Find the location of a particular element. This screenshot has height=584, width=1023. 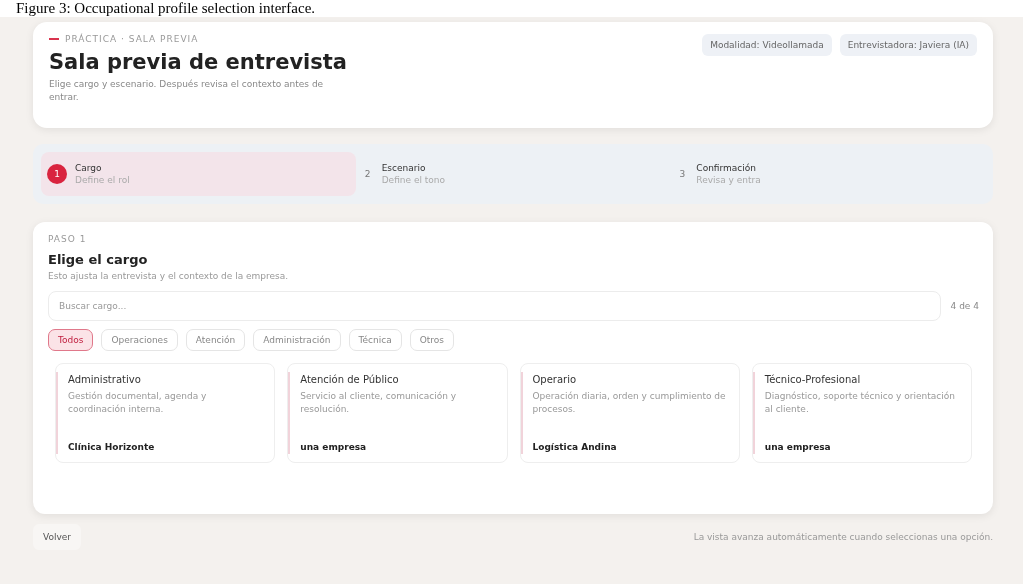

step-number: 1 is located at coordinates (57, 174).